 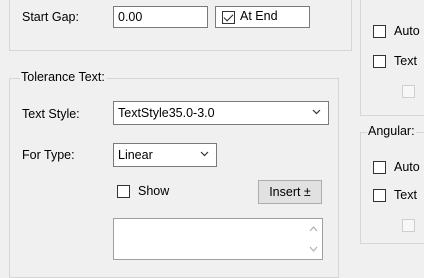 What do you see at coordinates (218, 239) in the screenshot?
I see `tolerance-text-area` at bounding box center [218, 239].